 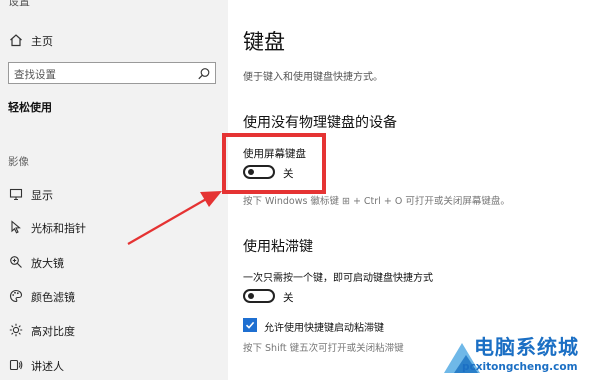 I want to click on sidebar-group-title: 影像, so click(x=18, y=162).